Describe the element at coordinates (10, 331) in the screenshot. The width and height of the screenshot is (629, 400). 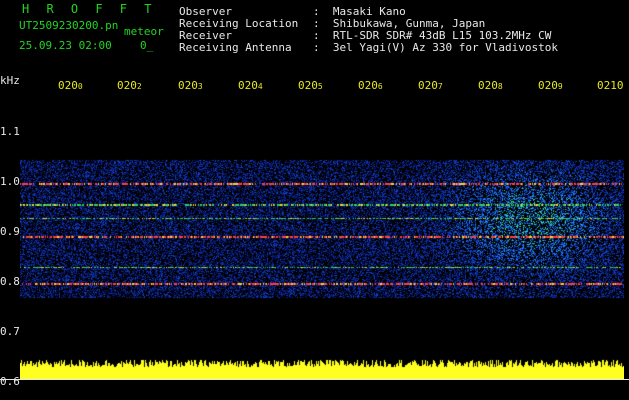
I see `y-tick-label: 0.7` at that location.